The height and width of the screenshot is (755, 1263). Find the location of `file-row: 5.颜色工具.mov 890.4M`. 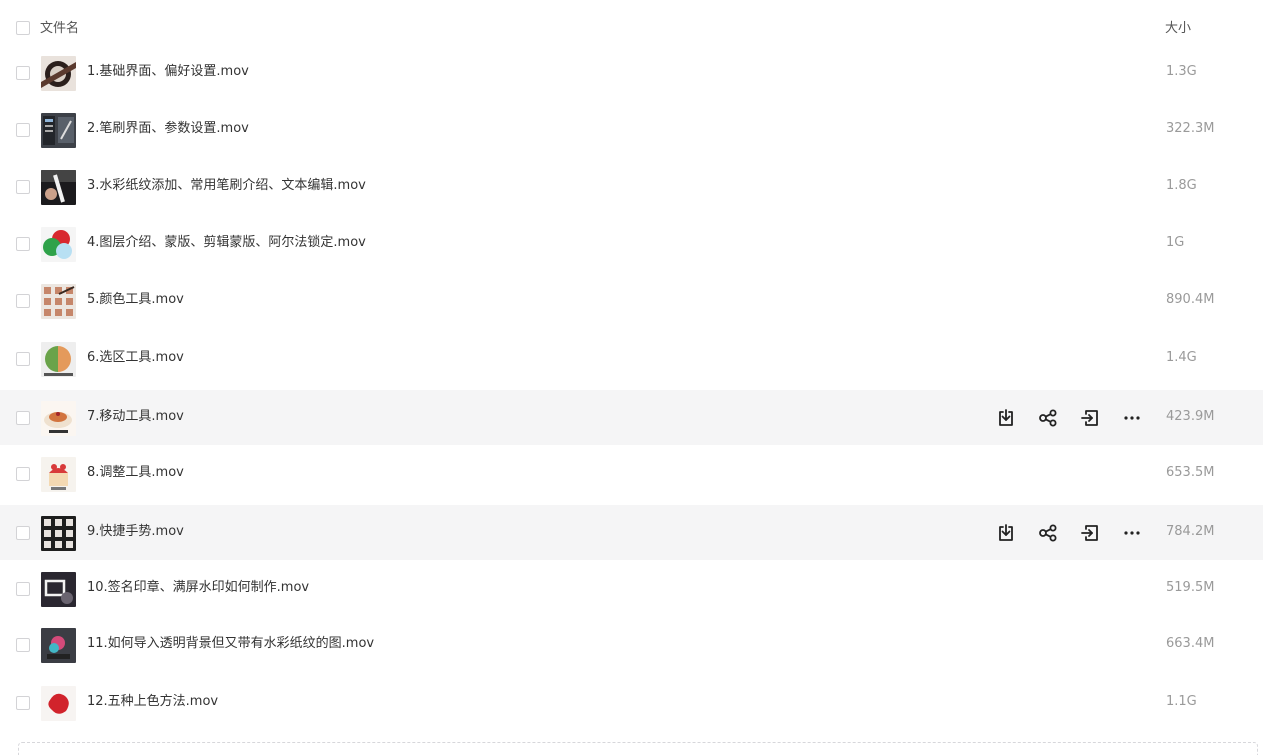

file-row: 5.颜色工具.mov 890.4M is located at coordinates (631, 300).